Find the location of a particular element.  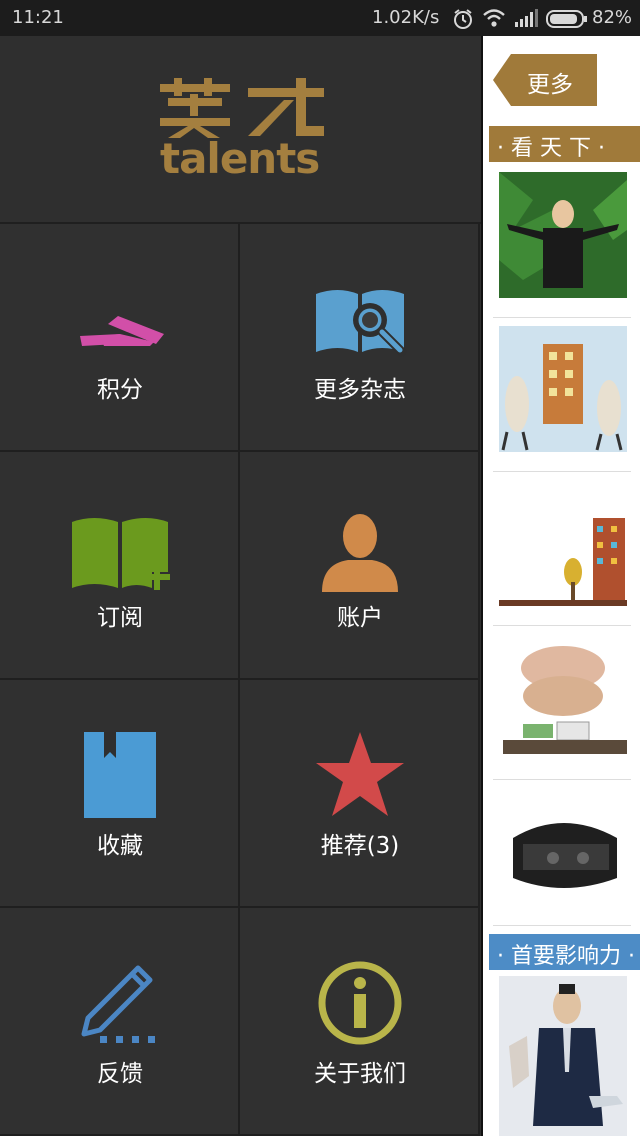

section-header-world: · 看 天 下 · is located at coordinates (564, 144).